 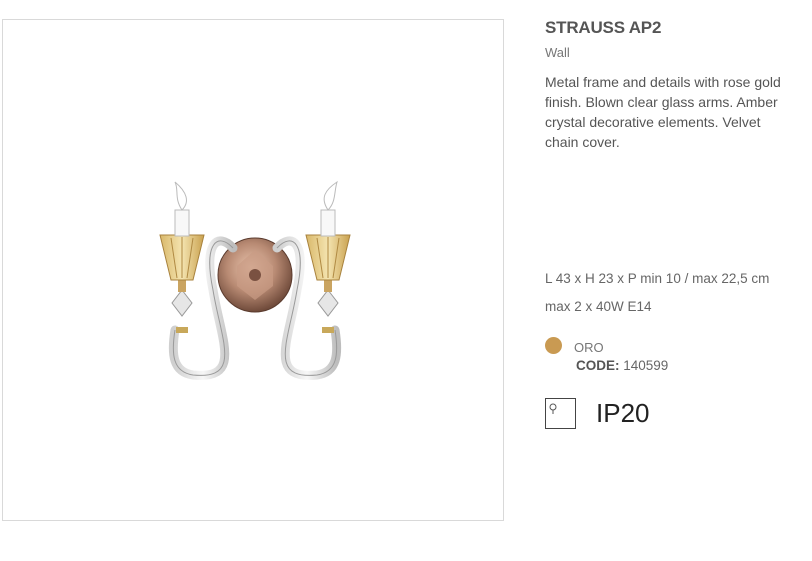 I want to click on product-power: max 2 x 40W E14, so click(x=598, y=306).